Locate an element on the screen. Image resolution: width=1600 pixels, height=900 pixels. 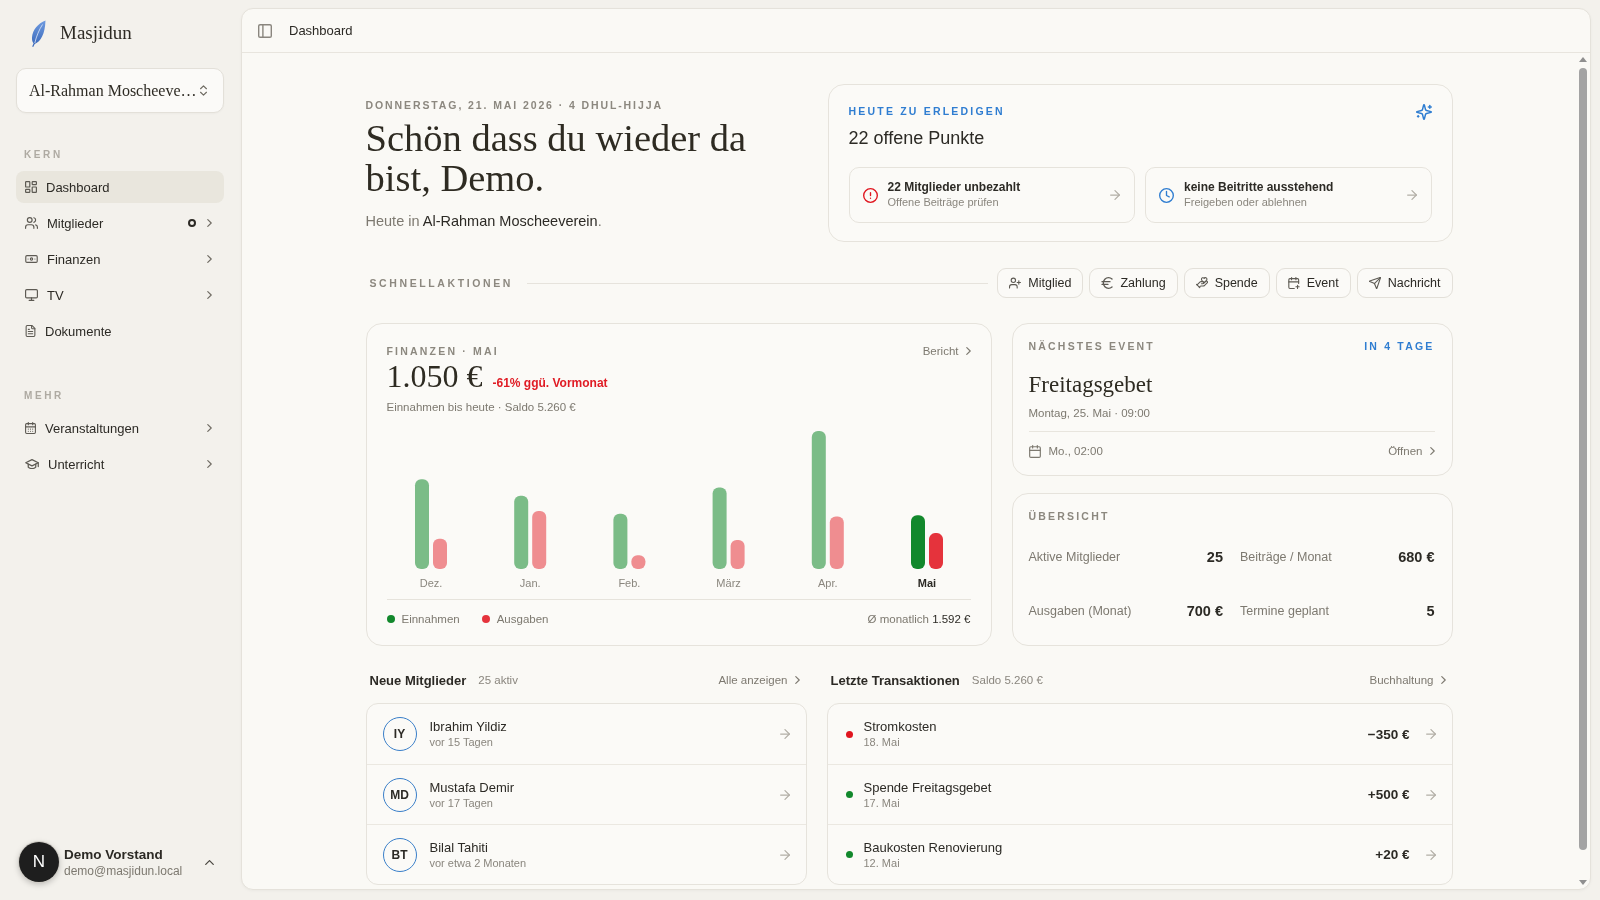
stat-value: 25 is located at coordinates (1214, 557).